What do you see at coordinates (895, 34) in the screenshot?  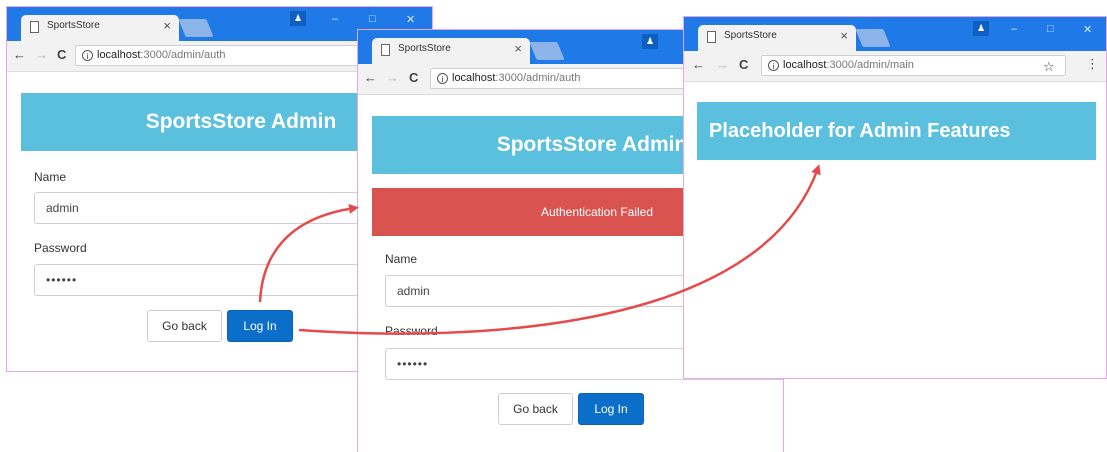 I see `title-bar: SportsStore × ♟ – □ ✕` at bounding box center [895, 34].